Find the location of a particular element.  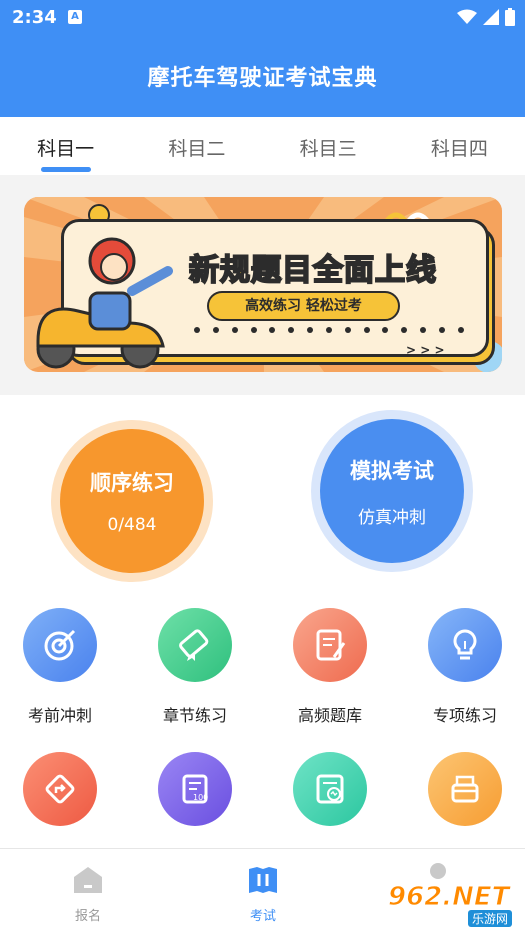

grid-label: 专项练习 is located at coordinates (464, 715).